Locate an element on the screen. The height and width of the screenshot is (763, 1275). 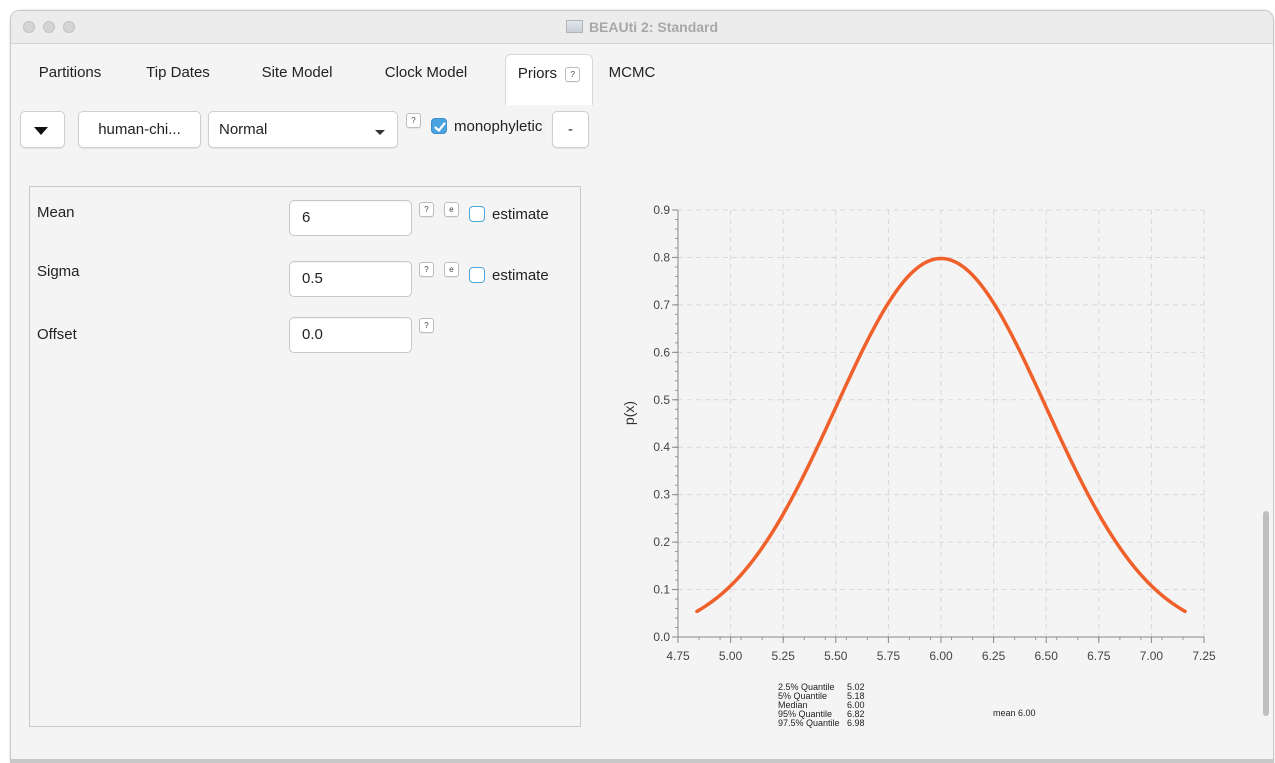
x-tick-label: 5.00 is located at coordinates (731, 656).